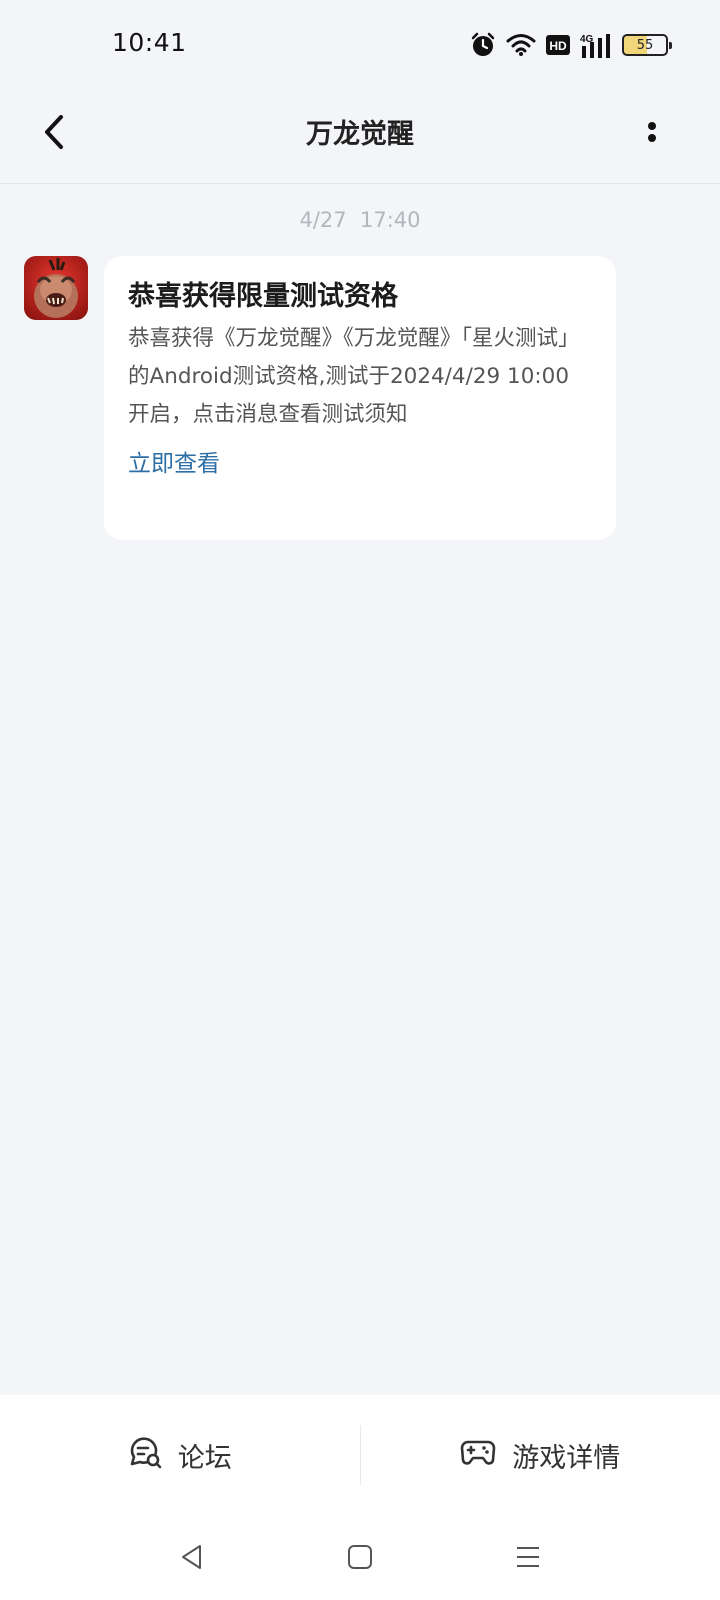 The width and height of the screenshot is (720, 1600). Describe the element at coordinates (360, 45) in the screenshot. I see `status-bar: 10:41 HD 4G 55` at that location.